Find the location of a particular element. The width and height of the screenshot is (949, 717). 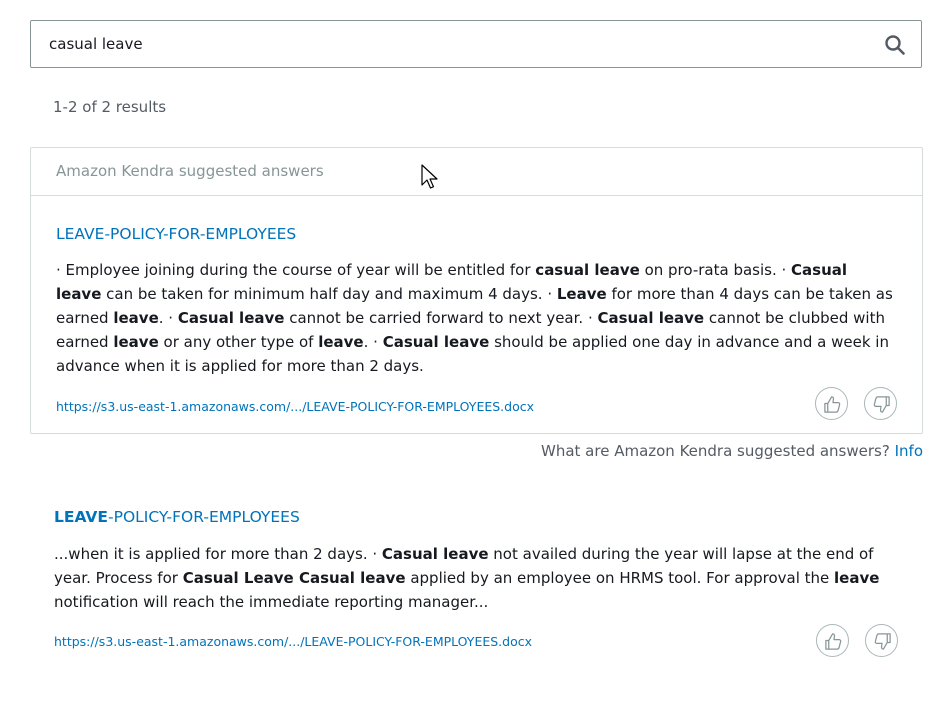

mouse-pointer-icon is located at coordinates (431, 180).